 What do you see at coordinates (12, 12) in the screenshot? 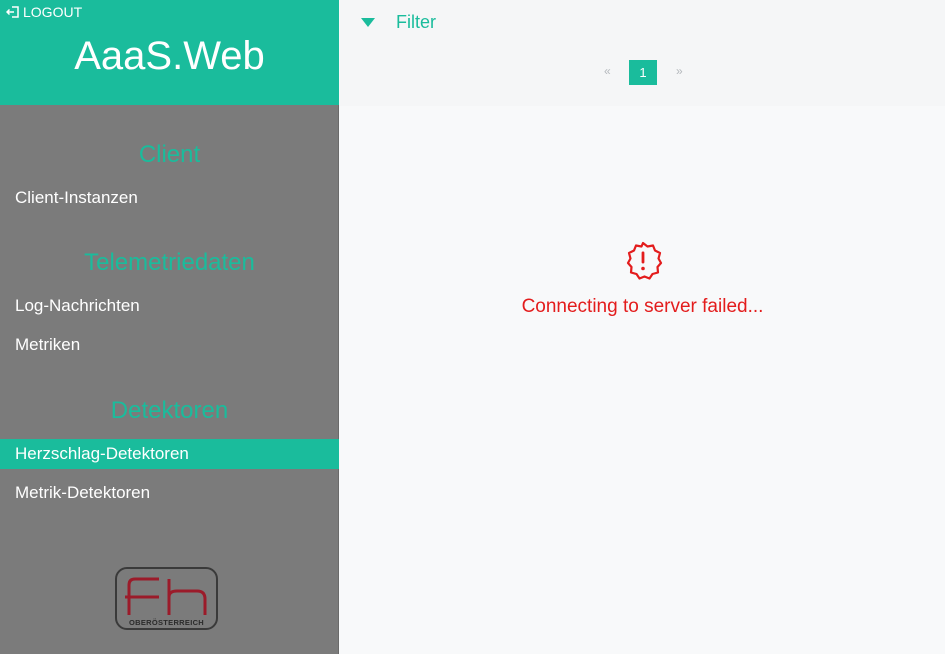
I see `logout-icon` at bounding box center [12, 12].